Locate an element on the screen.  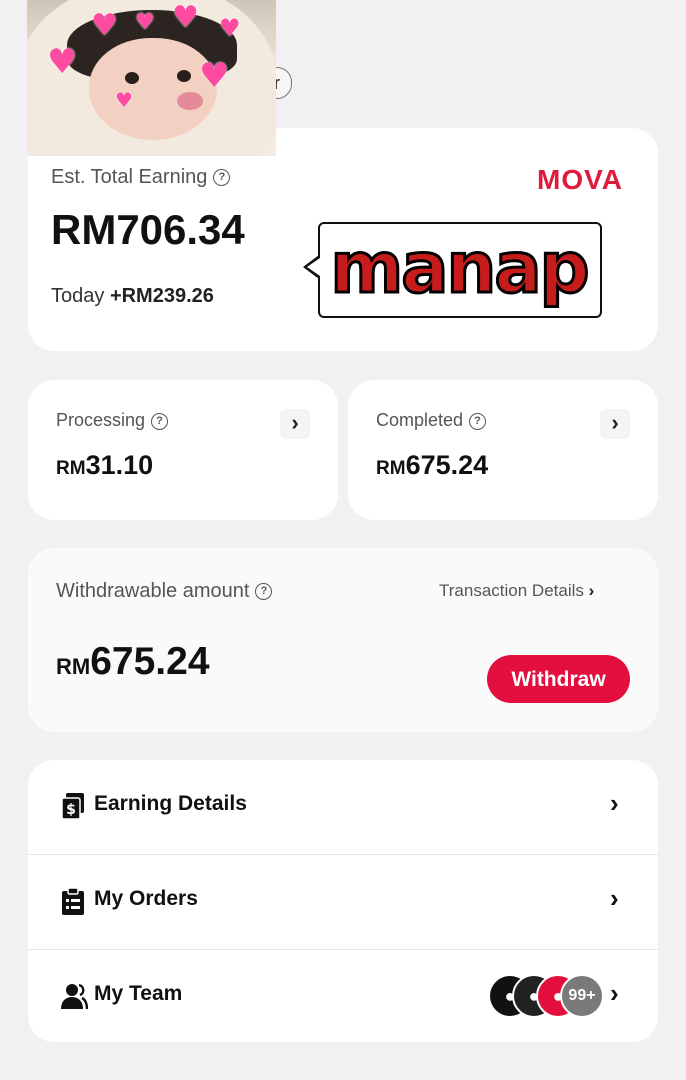
completed-label: Completed? is located at coordinates (431, 420).